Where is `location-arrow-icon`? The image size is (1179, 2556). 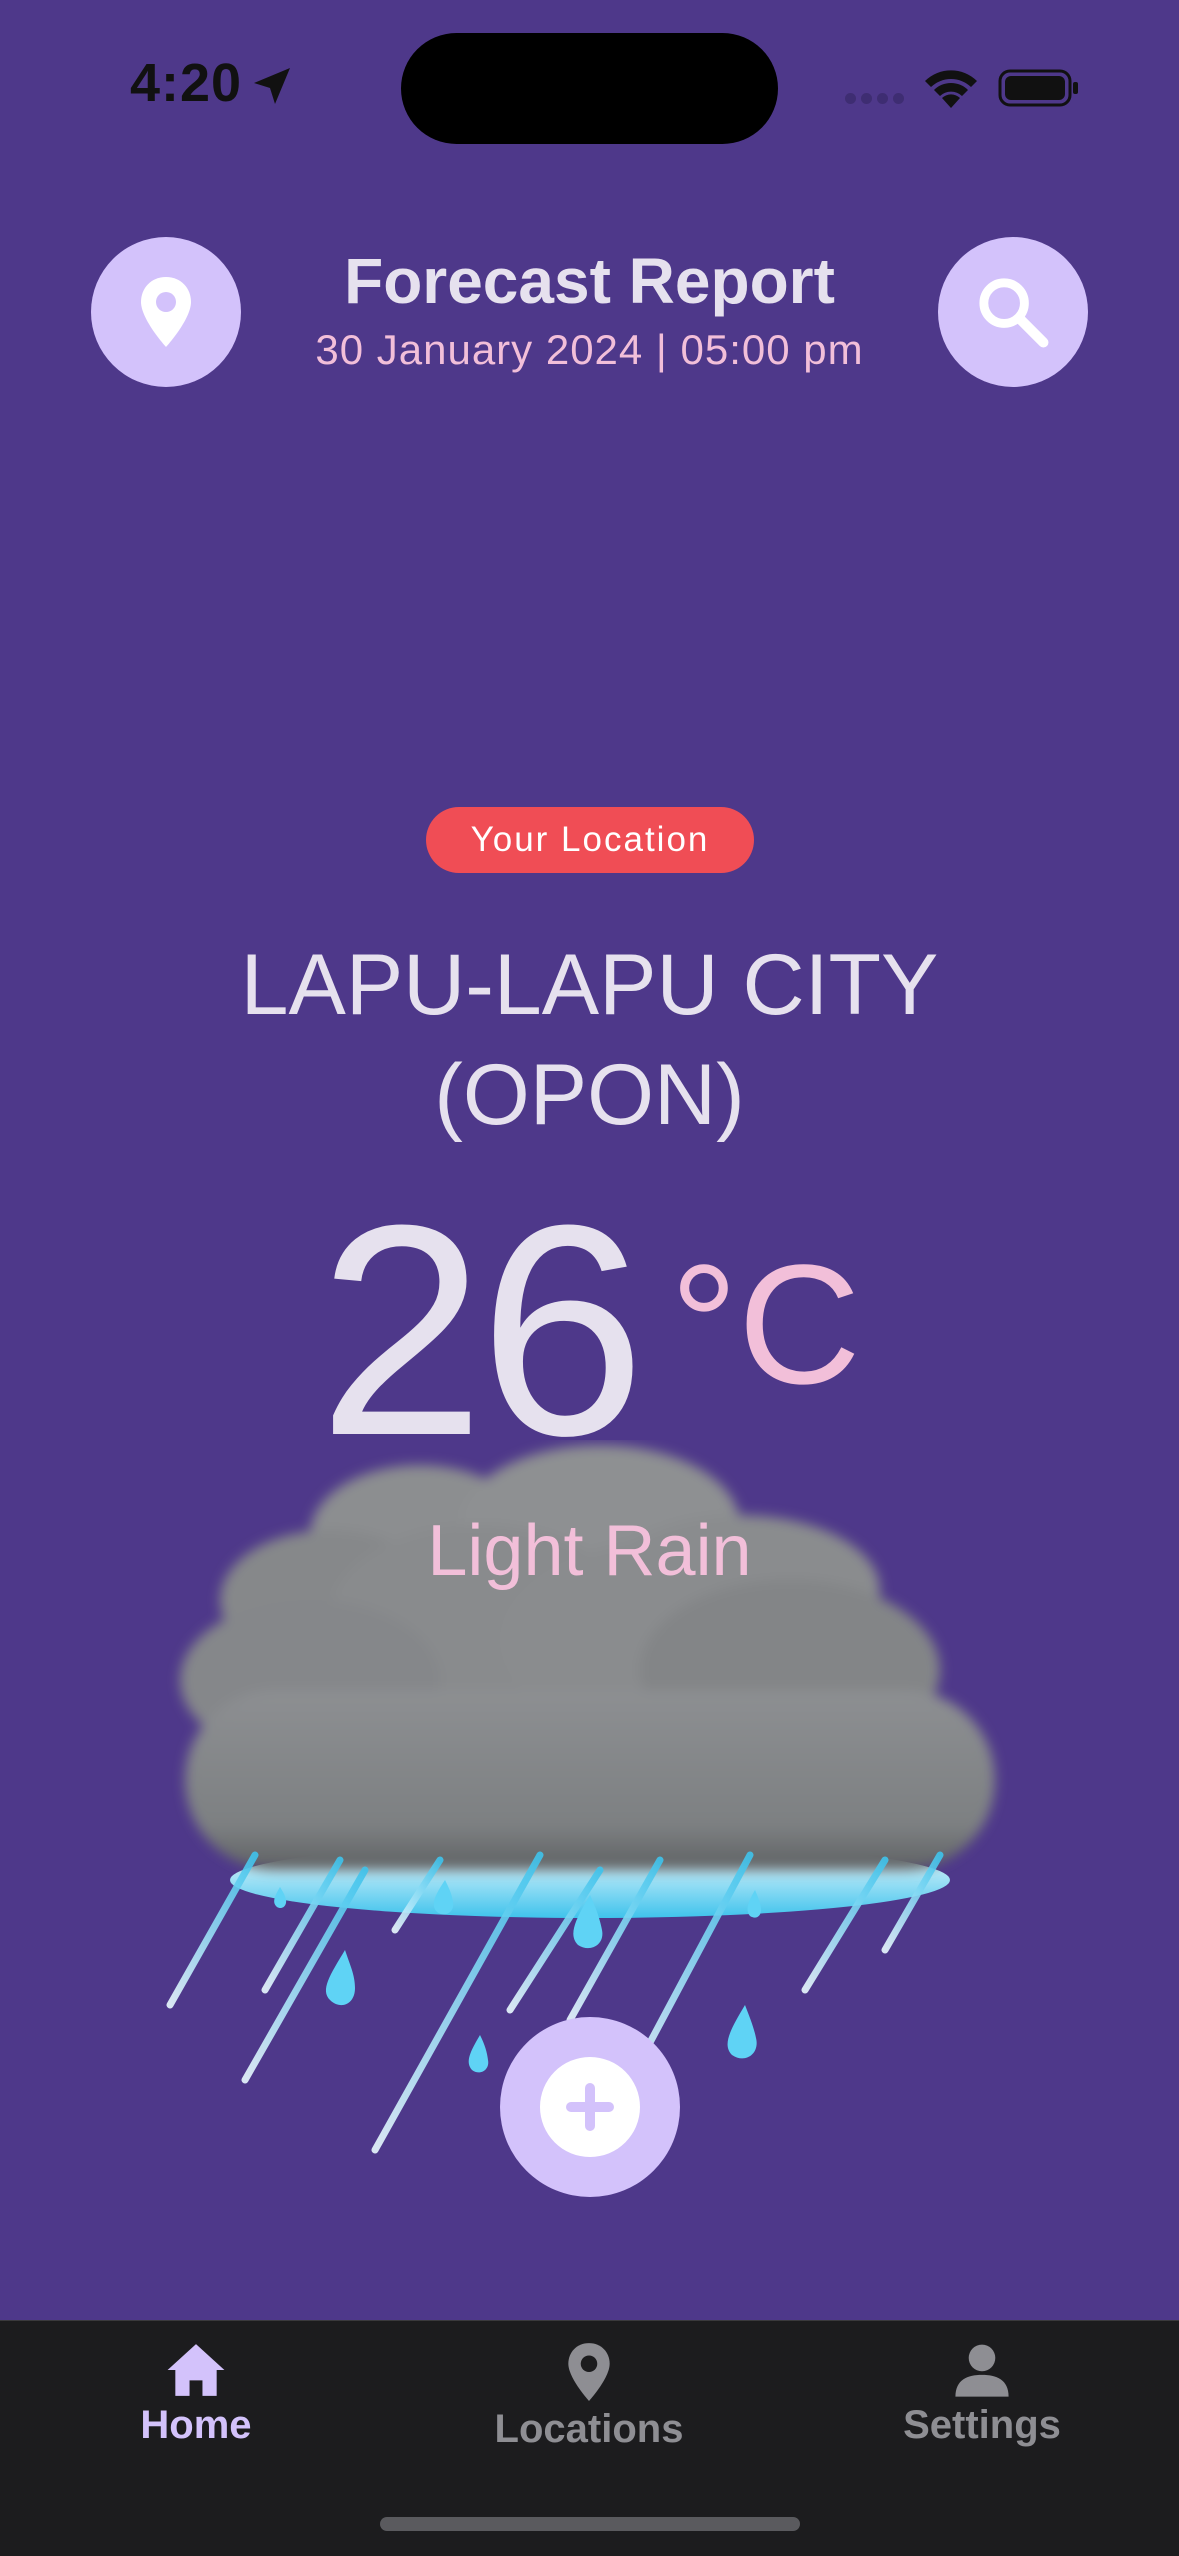
location-arrow-icon is located at coordinates (272, 86).